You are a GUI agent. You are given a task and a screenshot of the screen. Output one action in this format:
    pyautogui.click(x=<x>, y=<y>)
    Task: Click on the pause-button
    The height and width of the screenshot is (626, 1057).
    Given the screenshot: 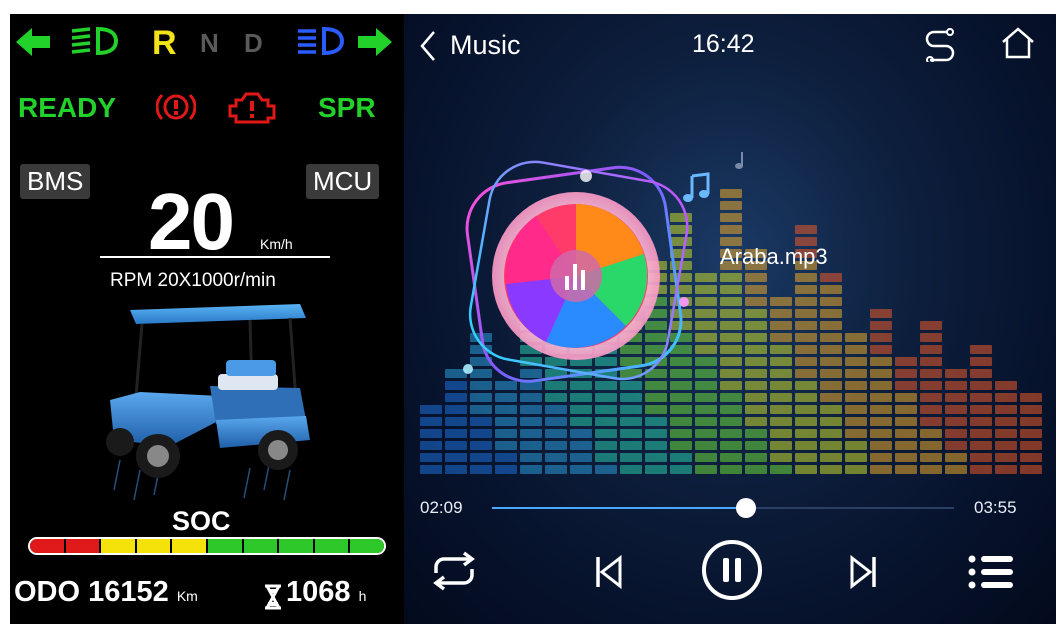 What is the action you would take?
    pyautogui.click(x=732, y=570)
    